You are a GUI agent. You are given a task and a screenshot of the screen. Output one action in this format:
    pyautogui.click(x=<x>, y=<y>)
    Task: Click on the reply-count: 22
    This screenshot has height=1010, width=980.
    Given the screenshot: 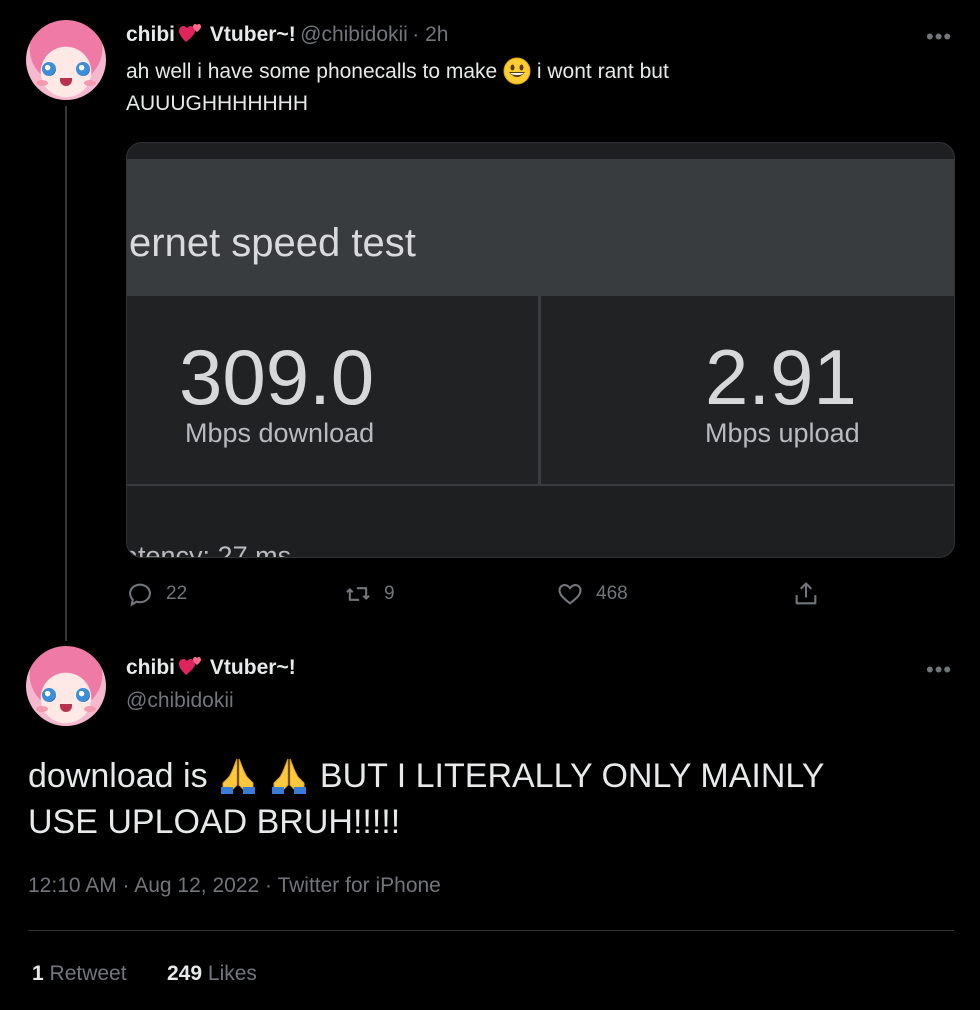 What is the action you would take?
    pyautogui.click(x=177, y=593)
    